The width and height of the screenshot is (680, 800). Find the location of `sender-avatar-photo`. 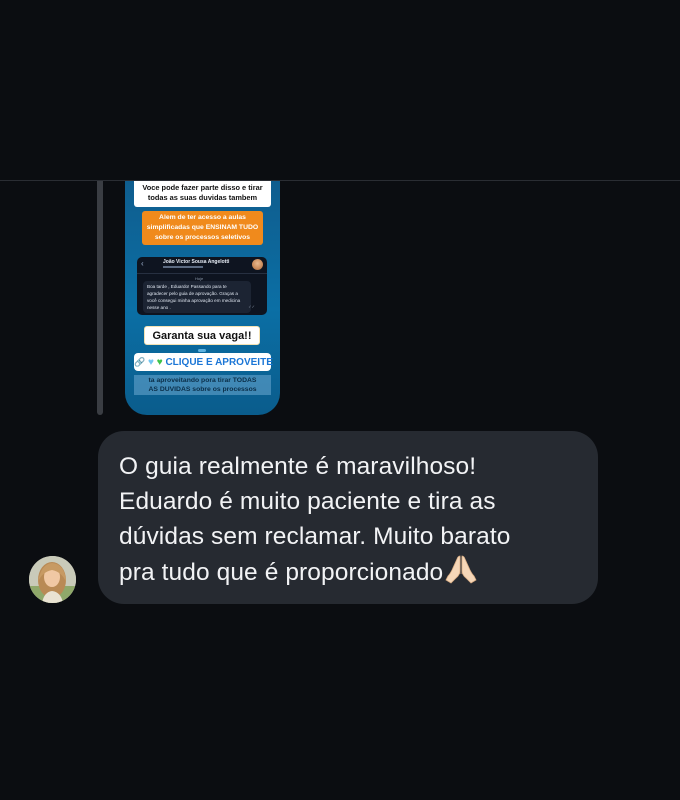

sender-avatar-photo is located at coordinates (52, 579).